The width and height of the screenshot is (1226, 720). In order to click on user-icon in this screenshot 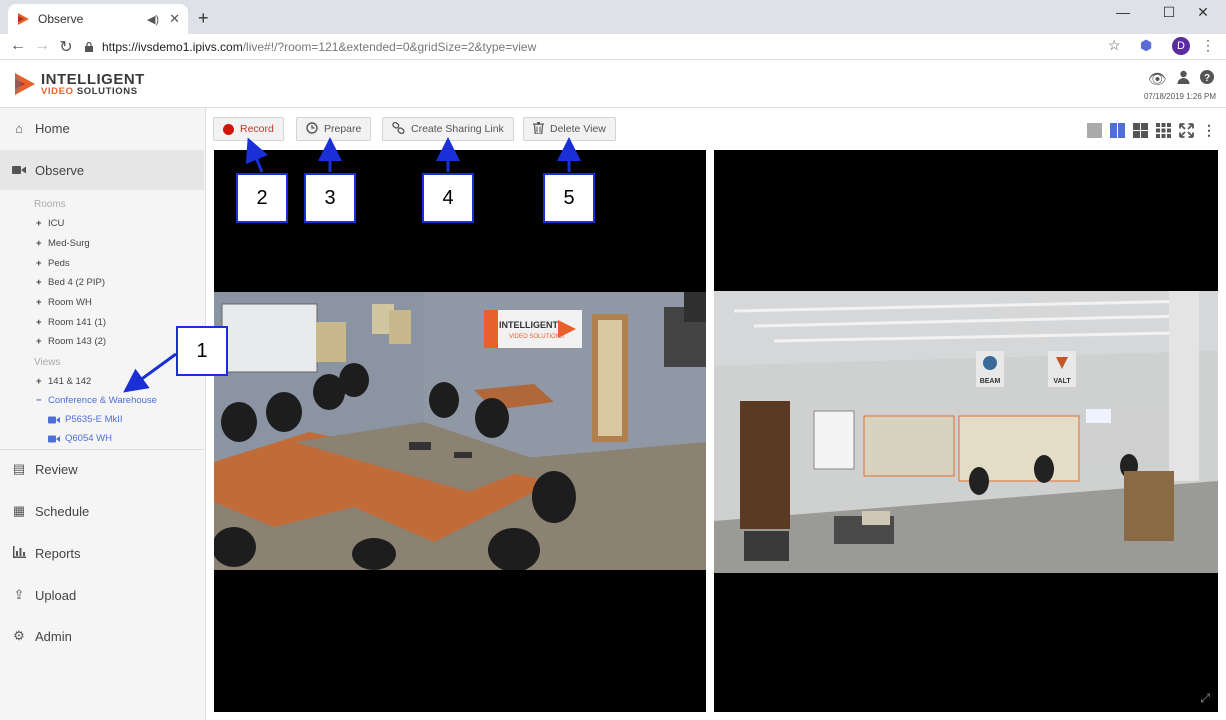, I will do `click(1183, 79)`.